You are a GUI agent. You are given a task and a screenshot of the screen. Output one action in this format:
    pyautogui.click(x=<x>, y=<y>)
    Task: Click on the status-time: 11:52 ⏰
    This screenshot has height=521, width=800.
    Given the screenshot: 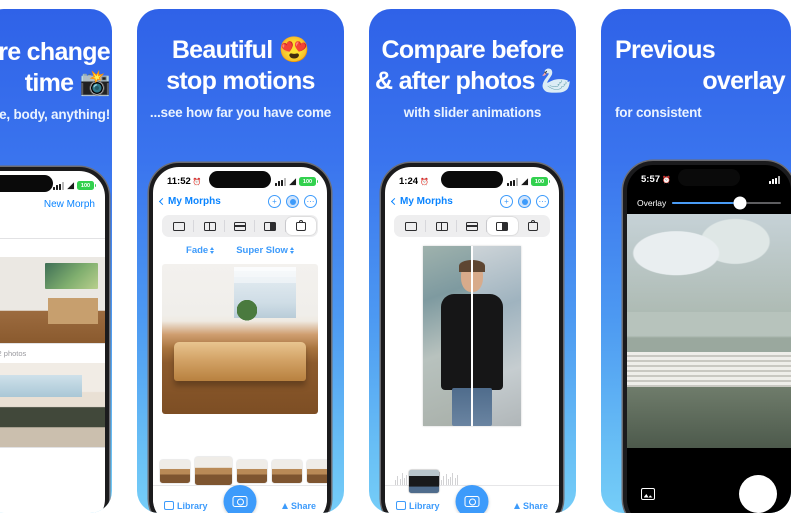 What is the action you would take?
    pyautogui.click(x=184, y=181)
    